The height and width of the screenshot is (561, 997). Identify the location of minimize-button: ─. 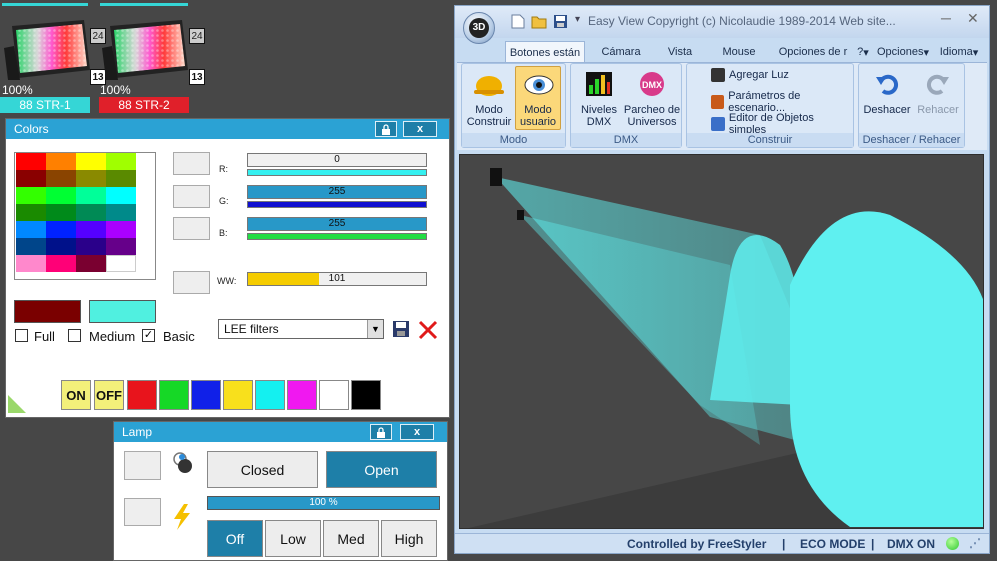
(946, 18).